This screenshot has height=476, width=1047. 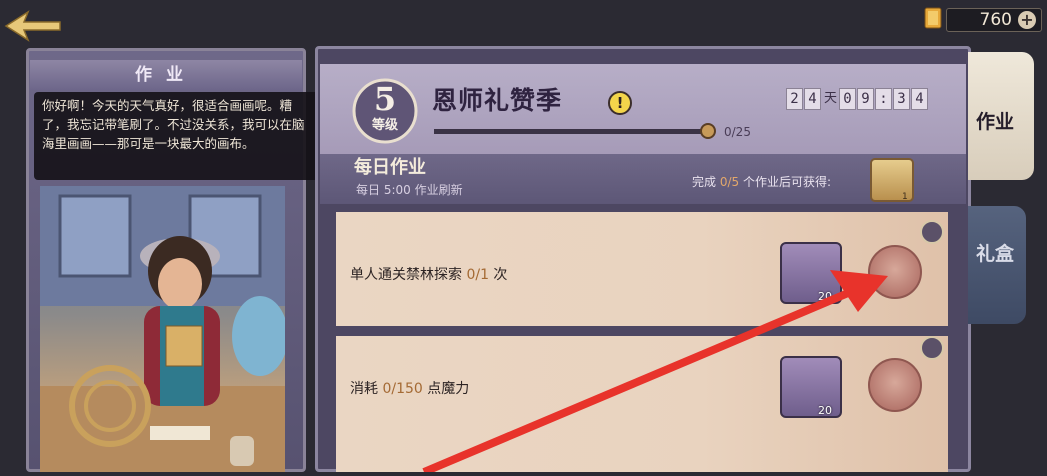 I want to click on task-label: 消耗 0/150 点魔力, so click(x=409, y=388).